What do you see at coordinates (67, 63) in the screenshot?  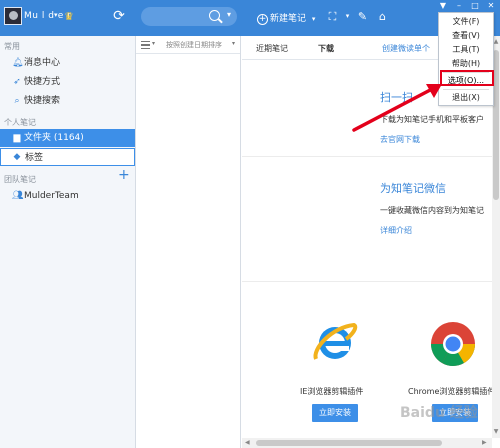 I see `sidebar-item-messages: 🔔︎ 消息中心` at bounding box center [67, 63].